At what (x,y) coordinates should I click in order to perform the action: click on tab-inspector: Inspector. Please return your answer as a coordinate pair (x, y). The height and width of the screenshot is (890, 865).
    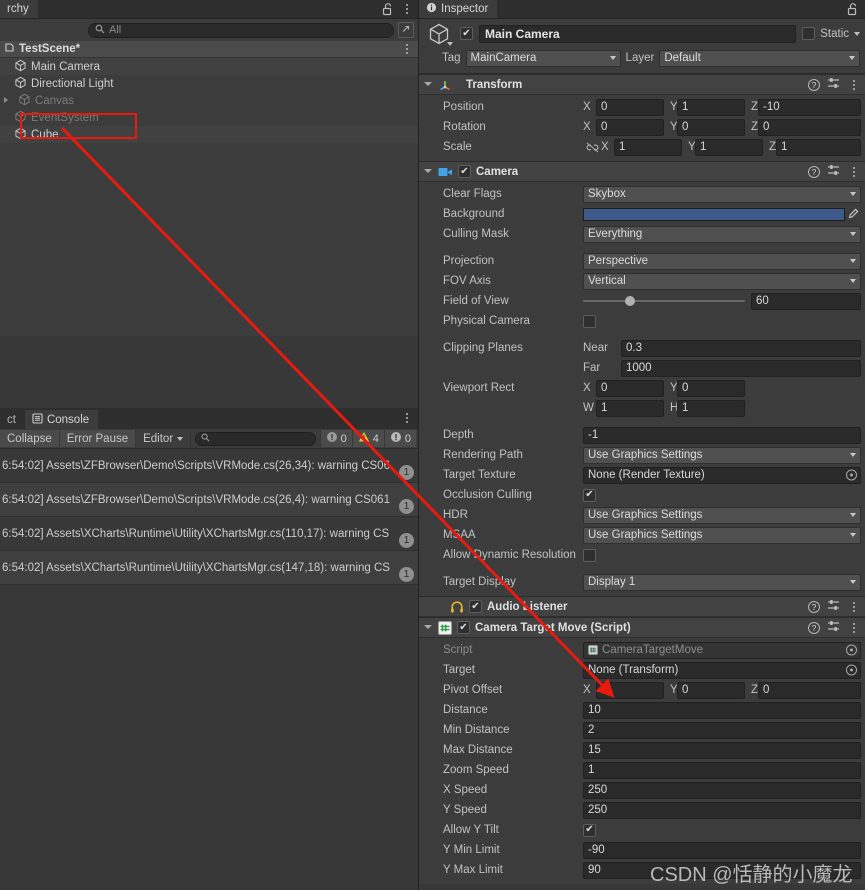
    Looking at the image, I should click on (458, 9).